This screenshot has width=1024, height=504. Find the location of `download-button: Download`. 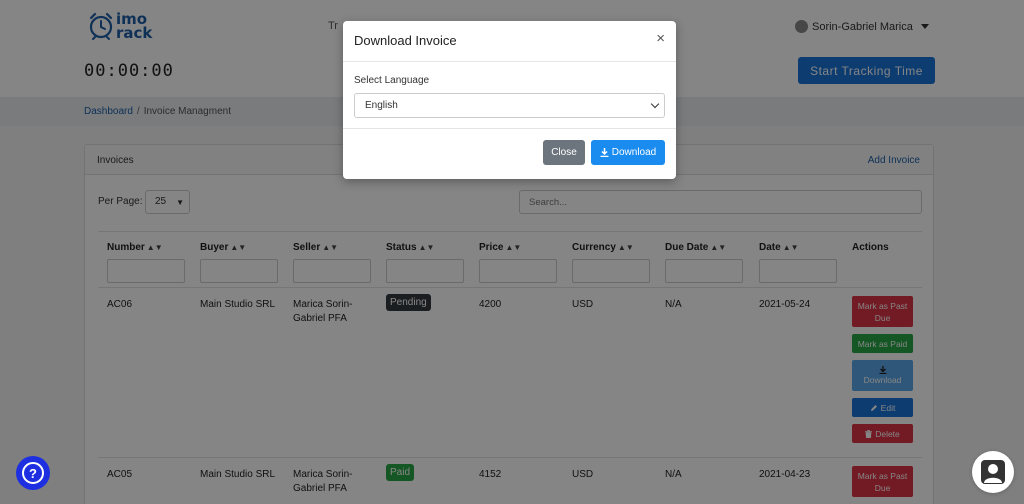

download-button: Download is located at coordinates (628, 152).